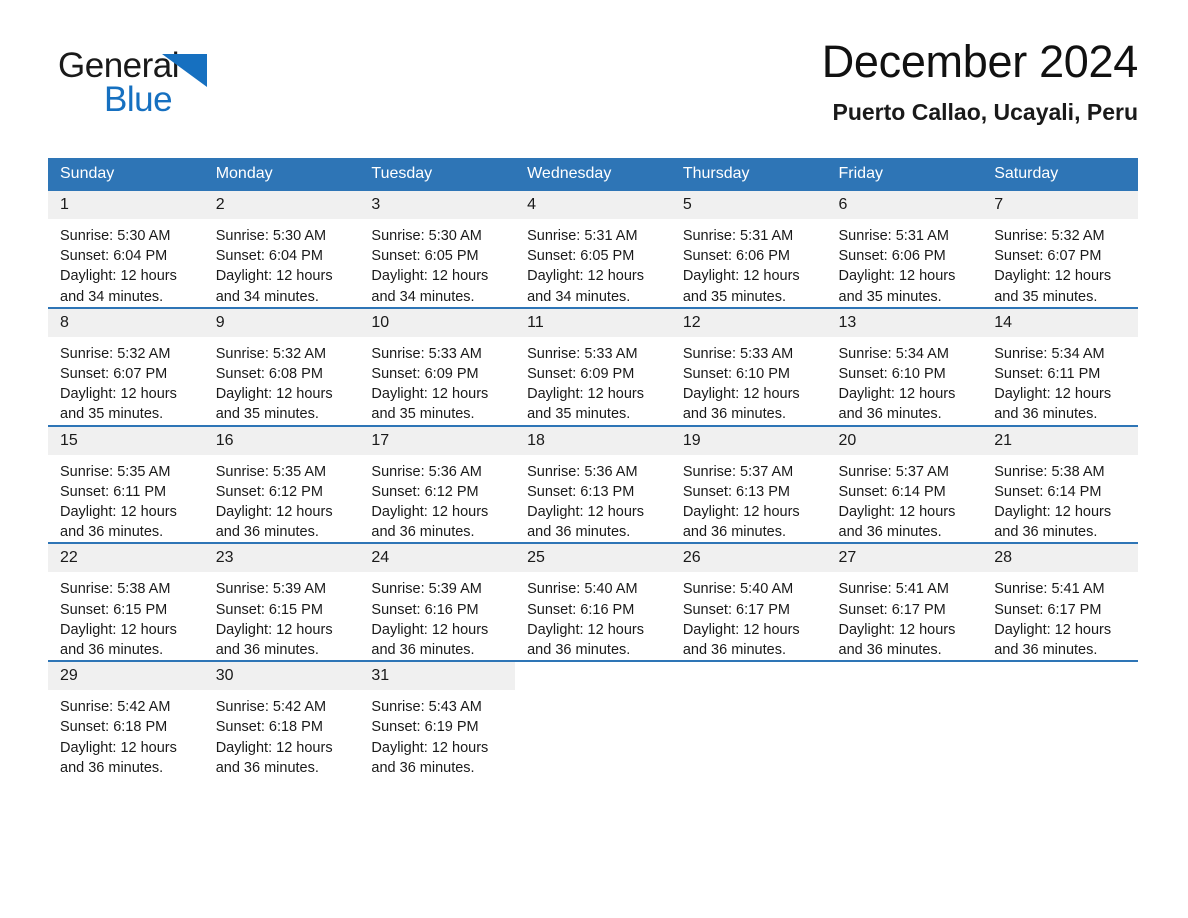  Describe the element at coordinates (437, 205) in the screenshot. I see `day-number: 3` at that location.